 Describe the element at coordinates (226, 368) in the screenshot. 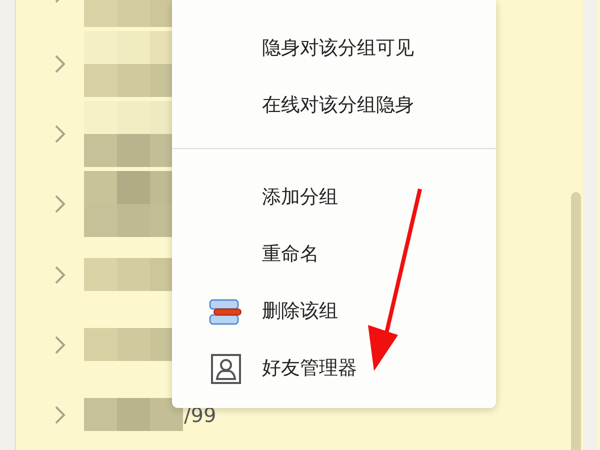

I see `contact-card-icon` at that location.